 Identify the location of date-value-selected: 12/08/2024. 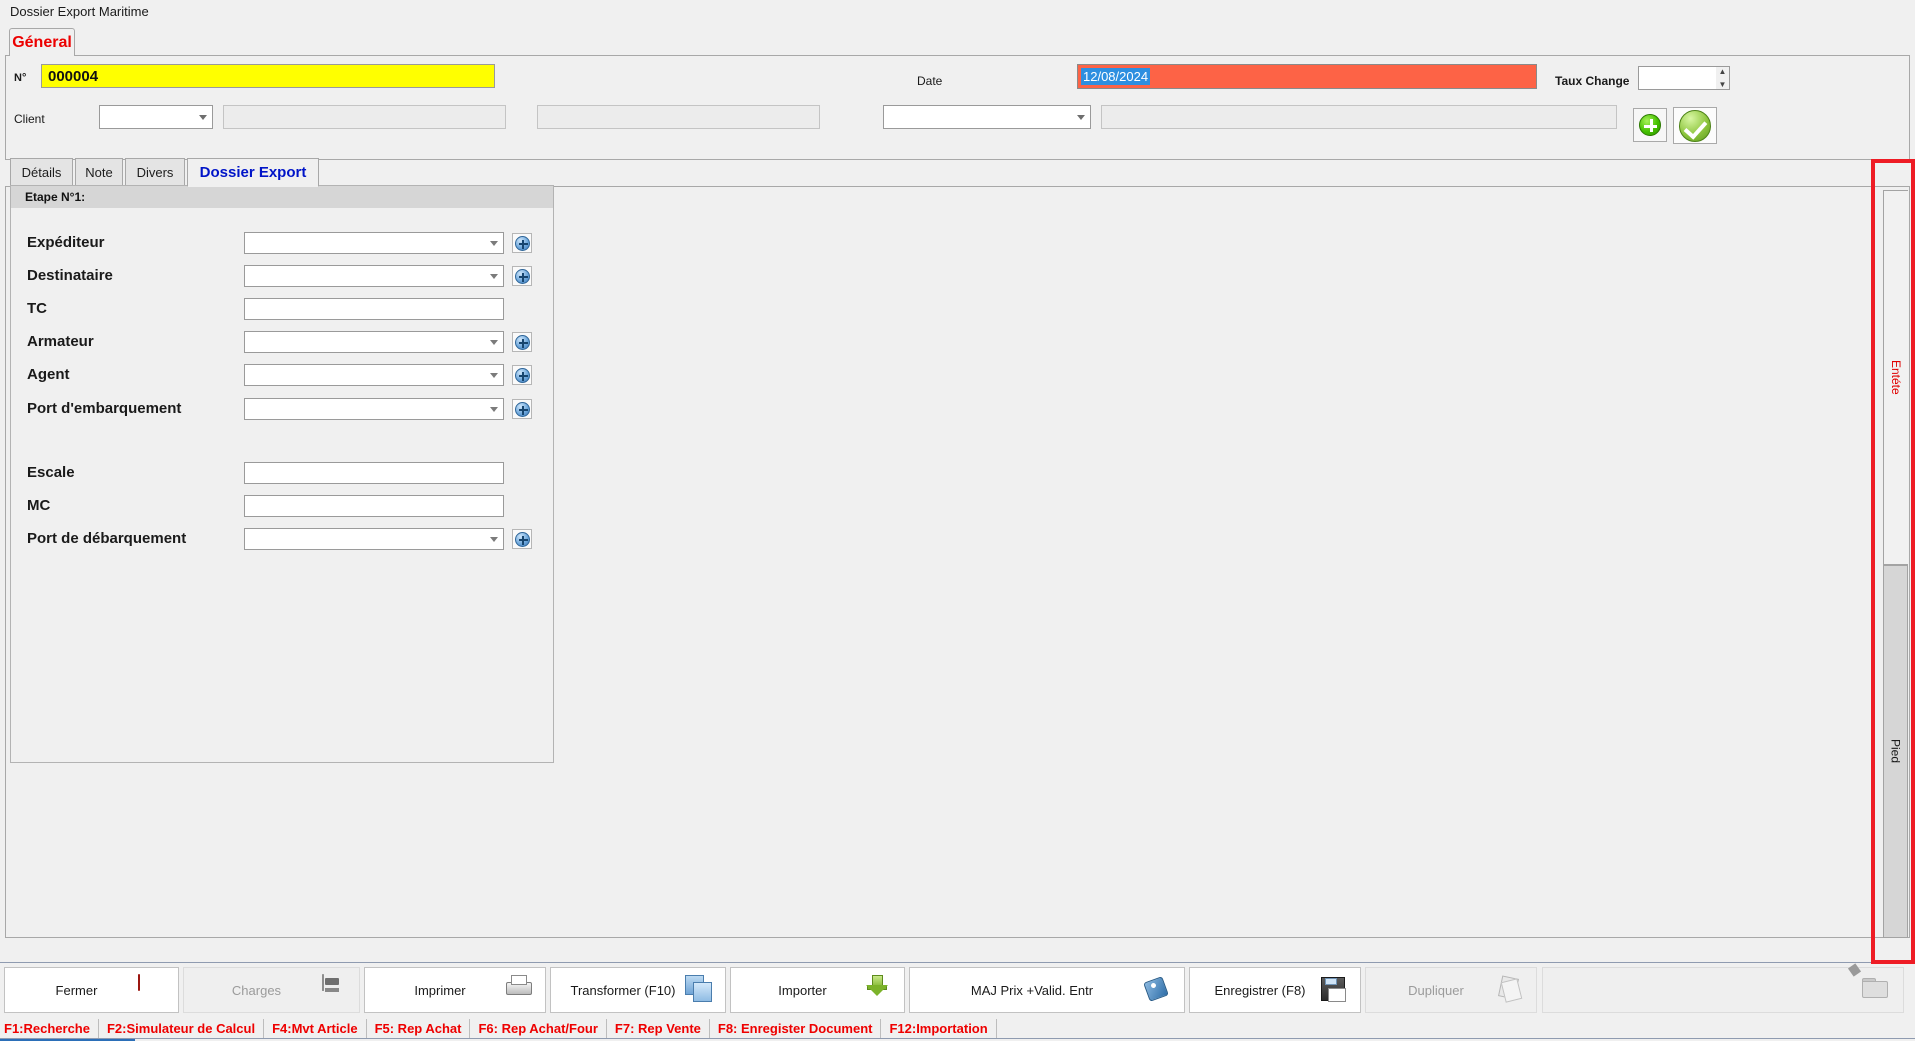
(1116, 76).